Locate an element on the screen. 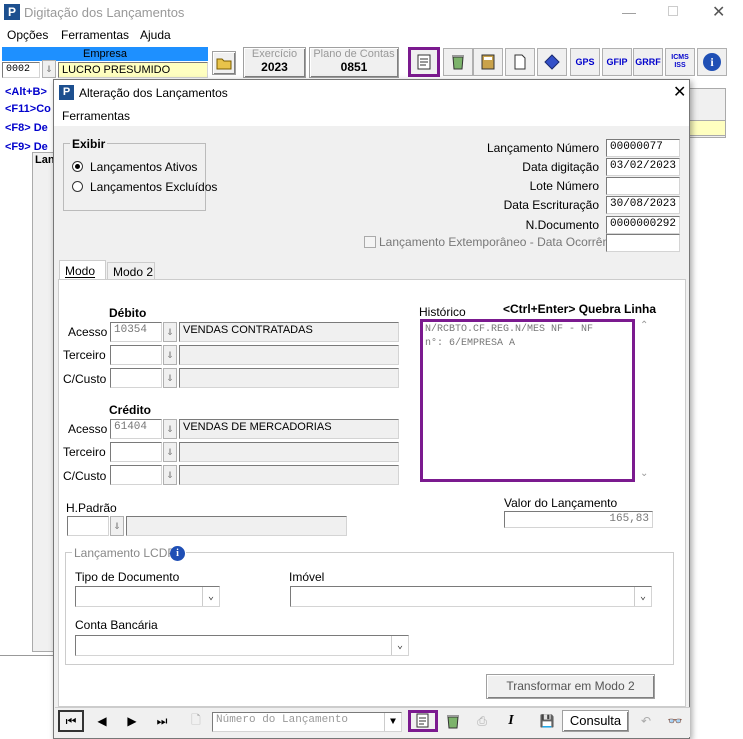 This screenshot has height=739, width=743. historico-hint: <Ctrl+Enter> Quebra Linha is located at coordinates (580, 309).